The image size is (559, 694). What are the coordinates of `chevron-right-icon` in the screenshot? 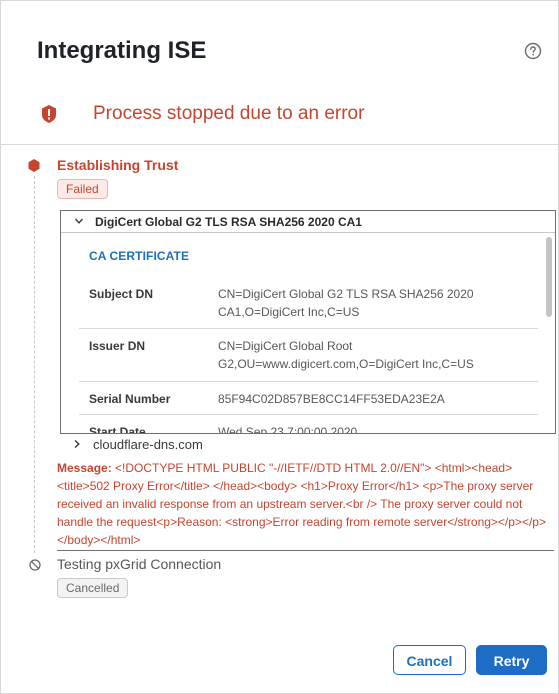 It's located at (77, 444).